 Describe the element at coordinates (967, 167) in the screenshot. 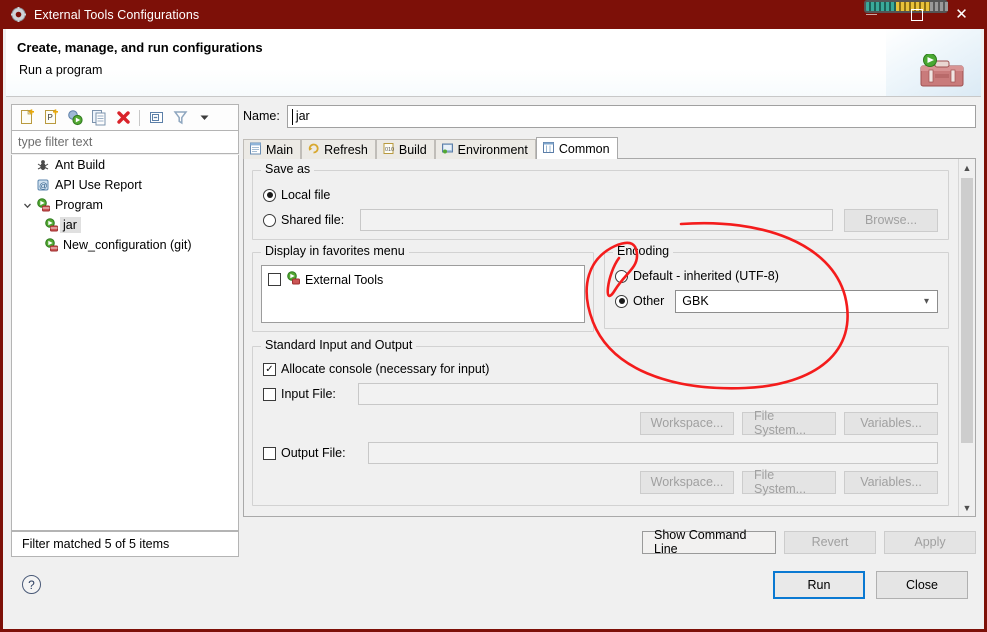

I see `scroll-up-icon: ▲` at that location.